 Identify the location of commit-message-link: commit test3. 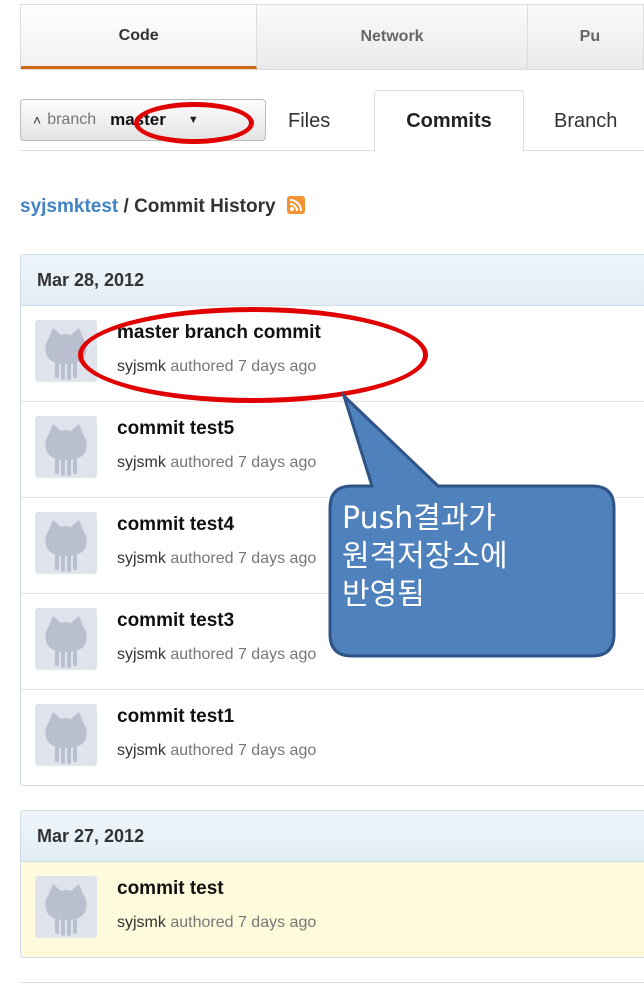
(175, 621).